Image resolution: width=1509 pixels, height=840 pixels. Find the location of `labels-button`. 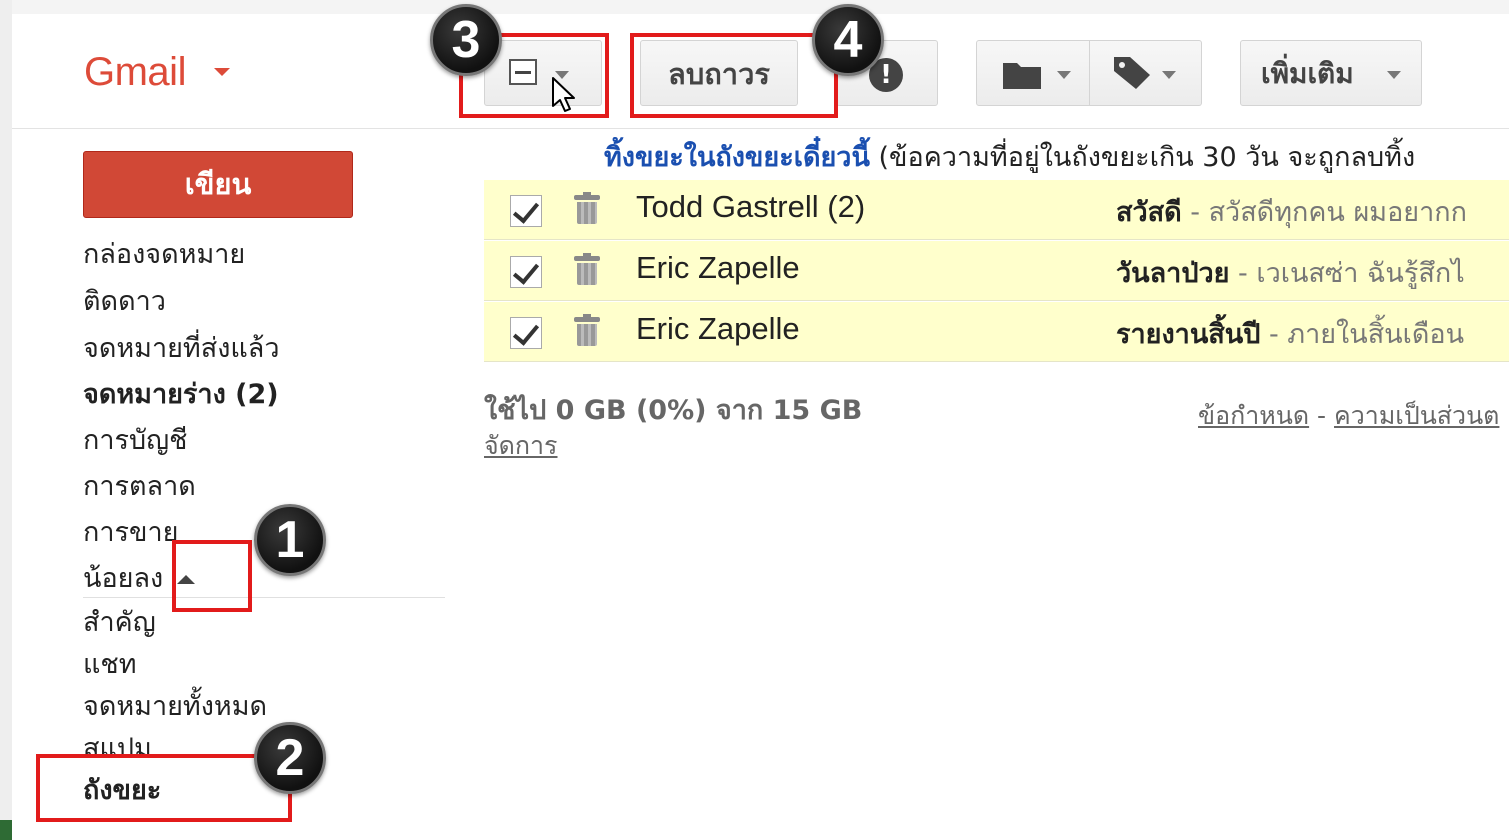

labels-button is located at coordinates (1146, 73).